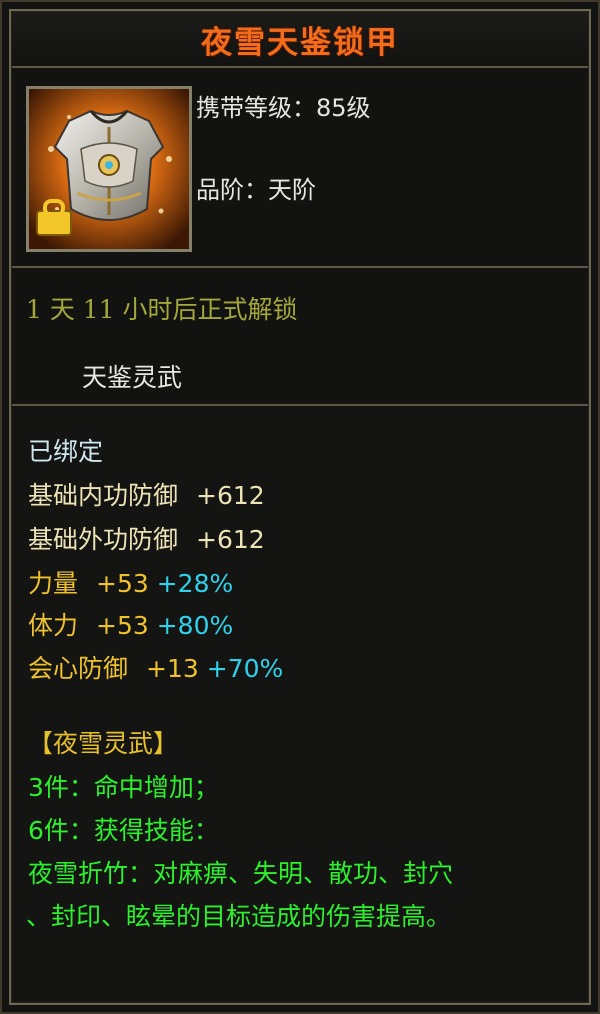 This screenshot has height=1014, width=600. Describe the element at coordinates (172, 668) in the screenshot. I see `stat-value: +13` at that location.